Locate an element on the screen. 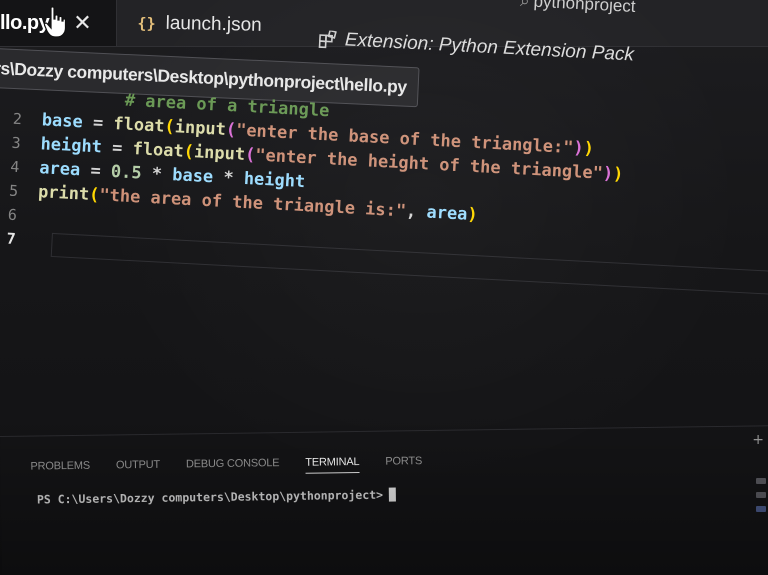 This screenshot has width=768, height=575. tab-label: llo.py is located at coordinates (25, 22).